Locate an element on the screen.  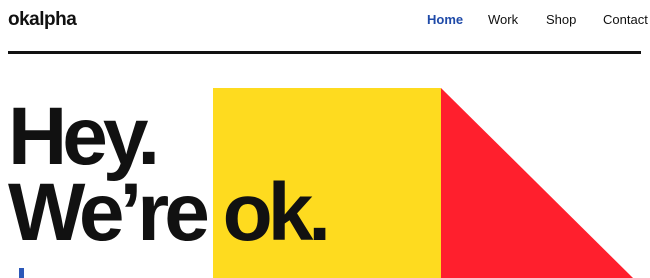
hero-heading-line-1: Hey. is located at coordinates (84, 136).